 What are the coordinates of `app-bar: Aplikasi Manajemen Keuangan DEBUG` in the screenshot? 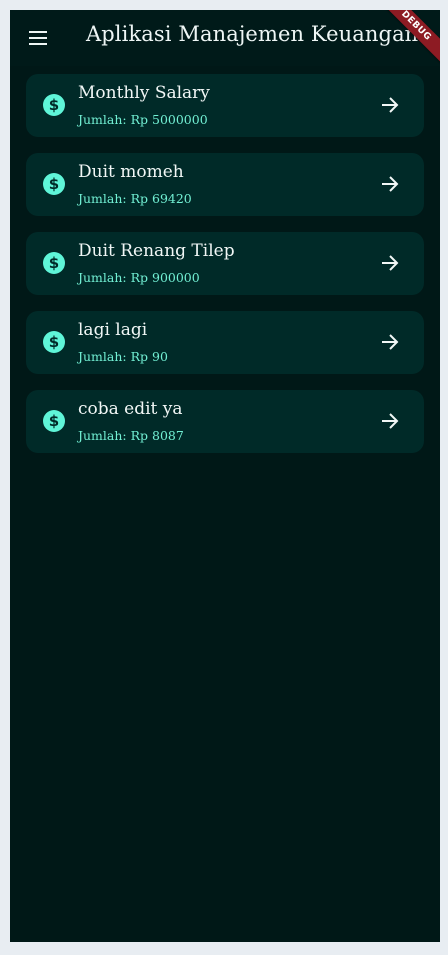 It's located at (225, 39).